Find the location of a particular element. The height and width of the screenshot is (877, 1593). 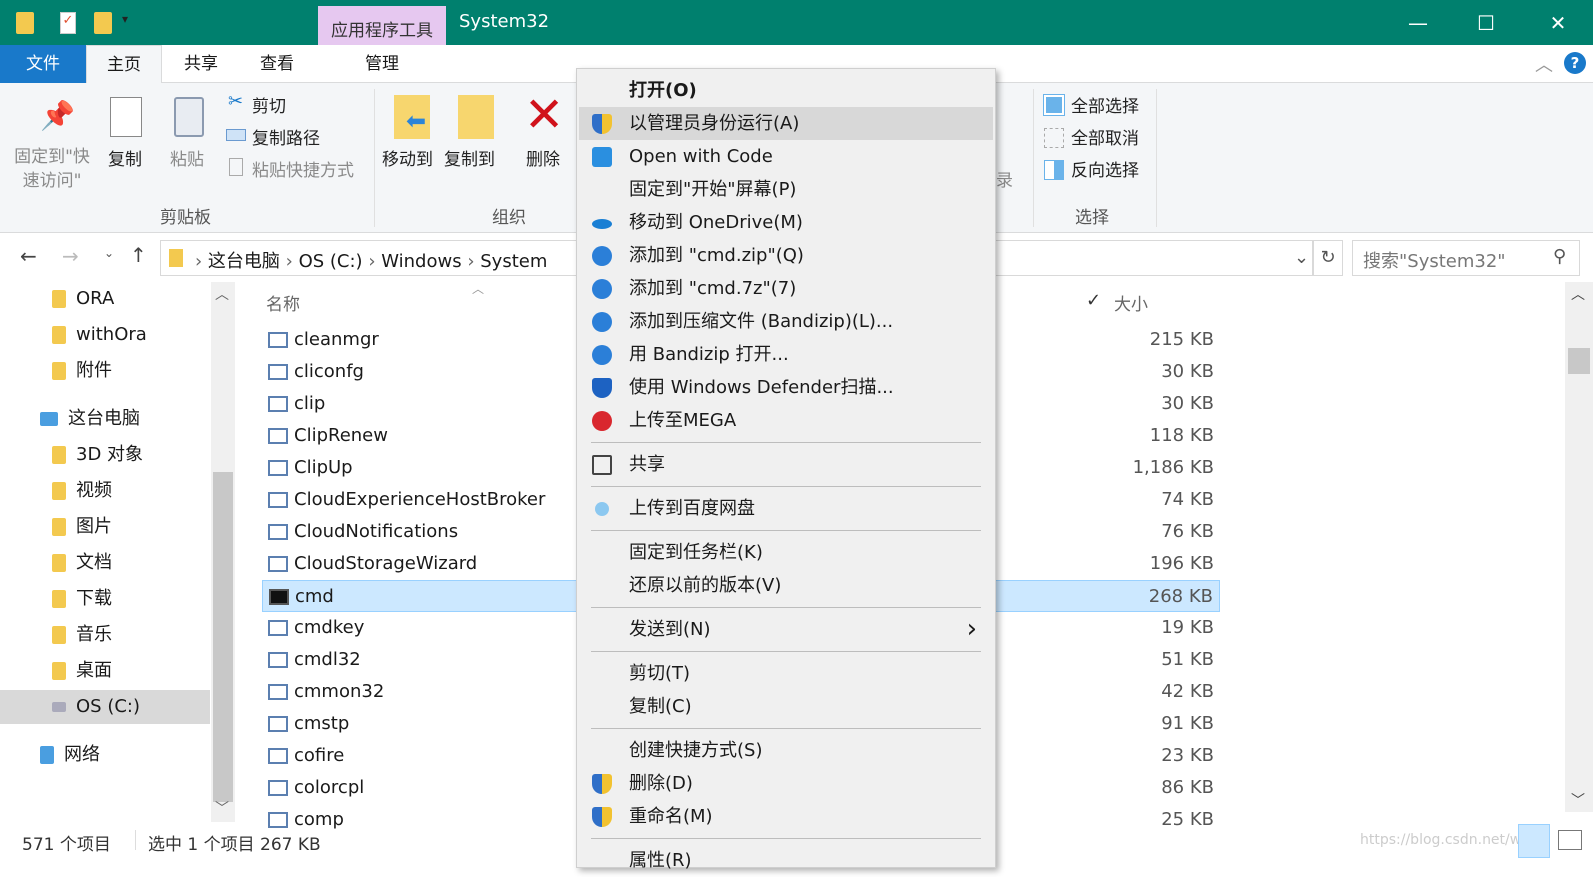

menu-item: 以管理员身份运行(A) is located at coordinates (786, 123).